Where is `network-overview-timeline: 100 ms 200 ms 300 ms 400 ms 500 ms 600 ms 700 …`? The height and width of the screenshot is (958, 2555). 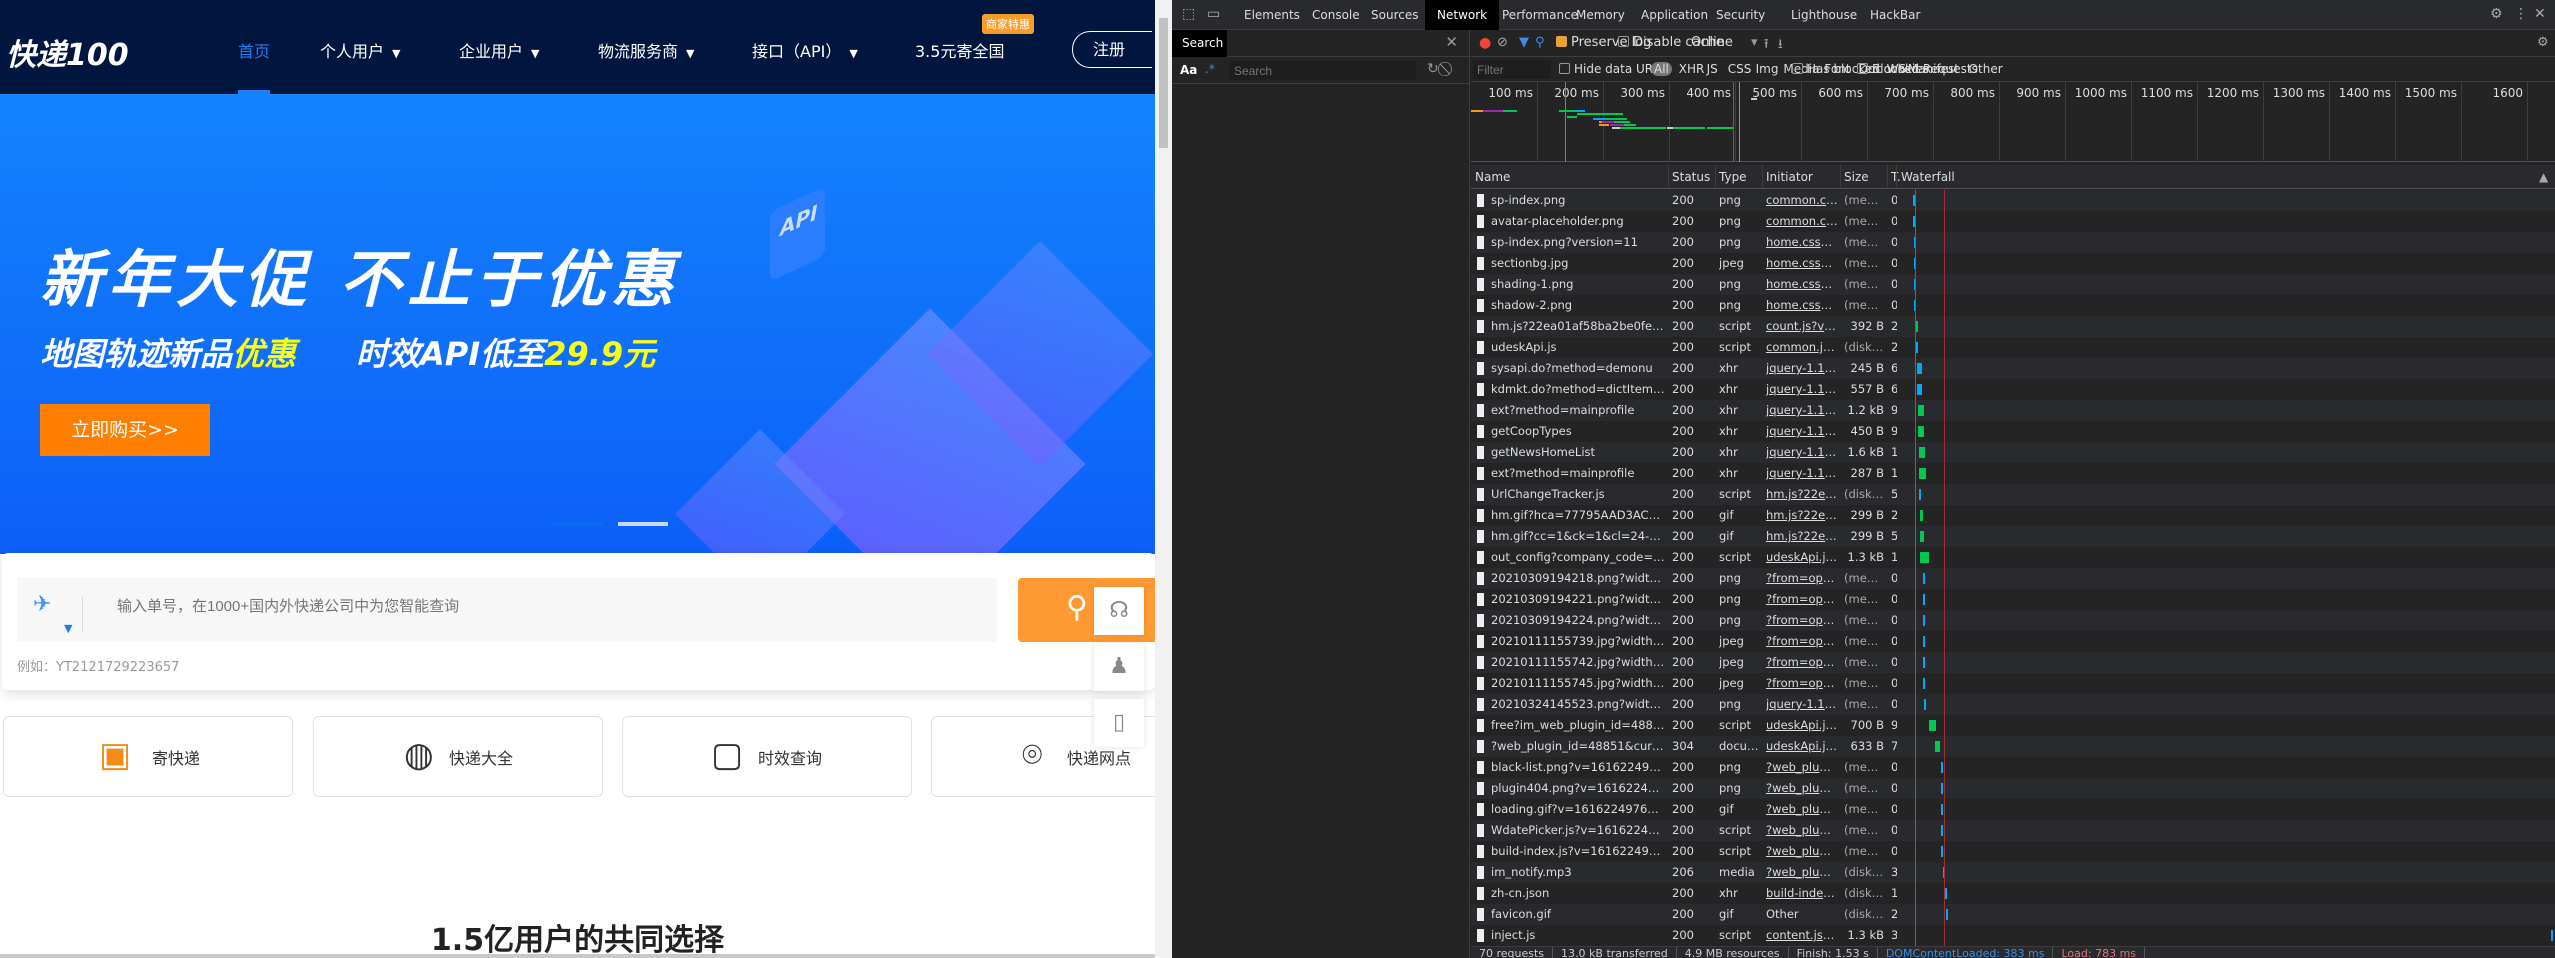
network-overview-timeline: 100 ms 200 ms 300 ms 400 ms 500 ms 600 ms 700 … is located at coordinates (2013, 122).